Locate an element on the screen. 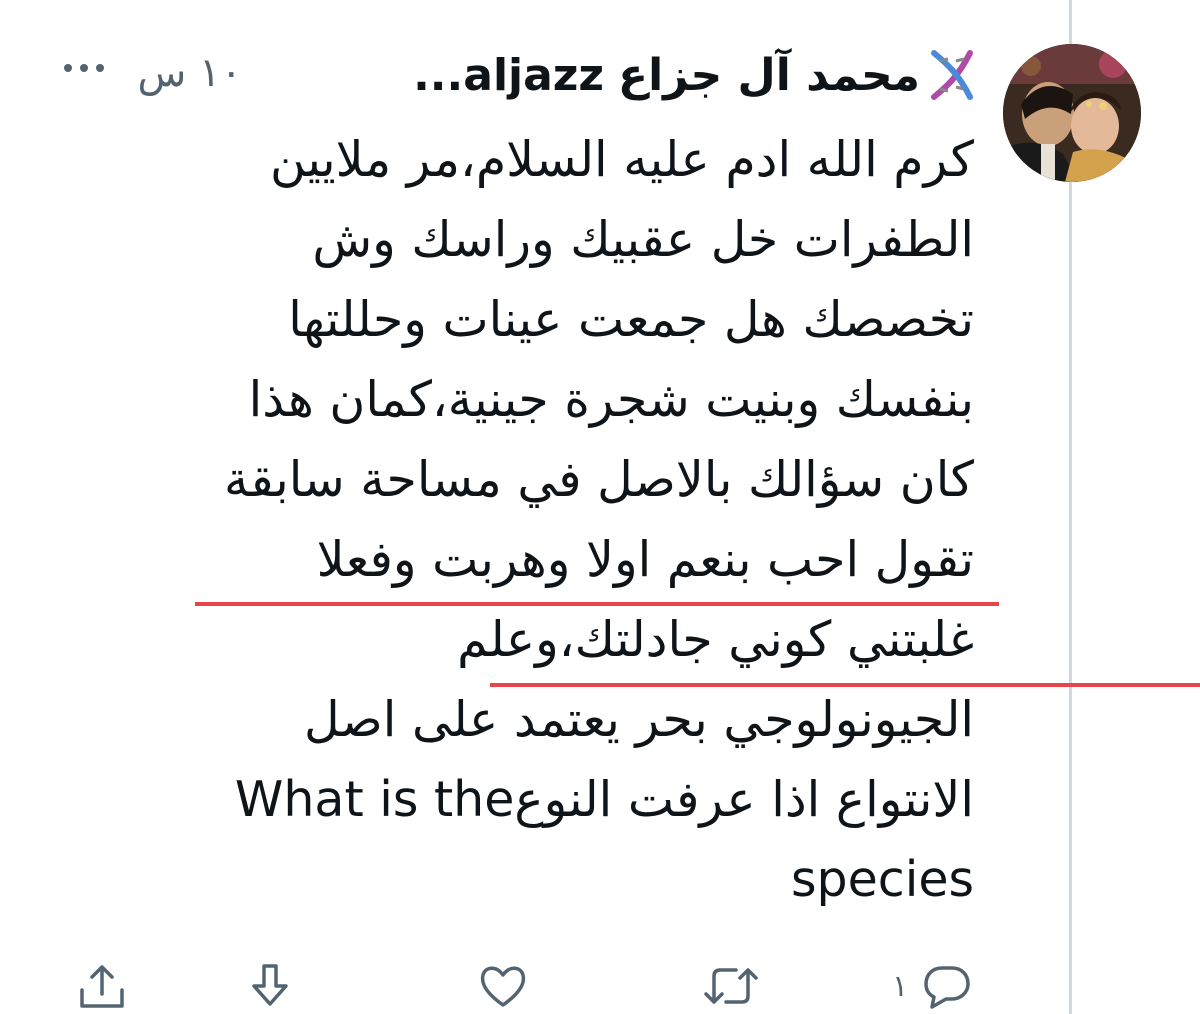  avatar-photo is located at coordinates (1072, 113).